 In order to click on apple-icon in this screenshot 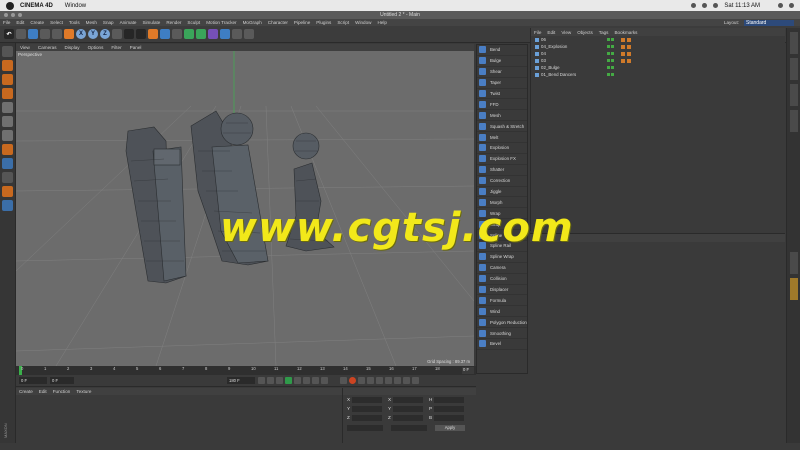, I will do `click(10, 5)`.